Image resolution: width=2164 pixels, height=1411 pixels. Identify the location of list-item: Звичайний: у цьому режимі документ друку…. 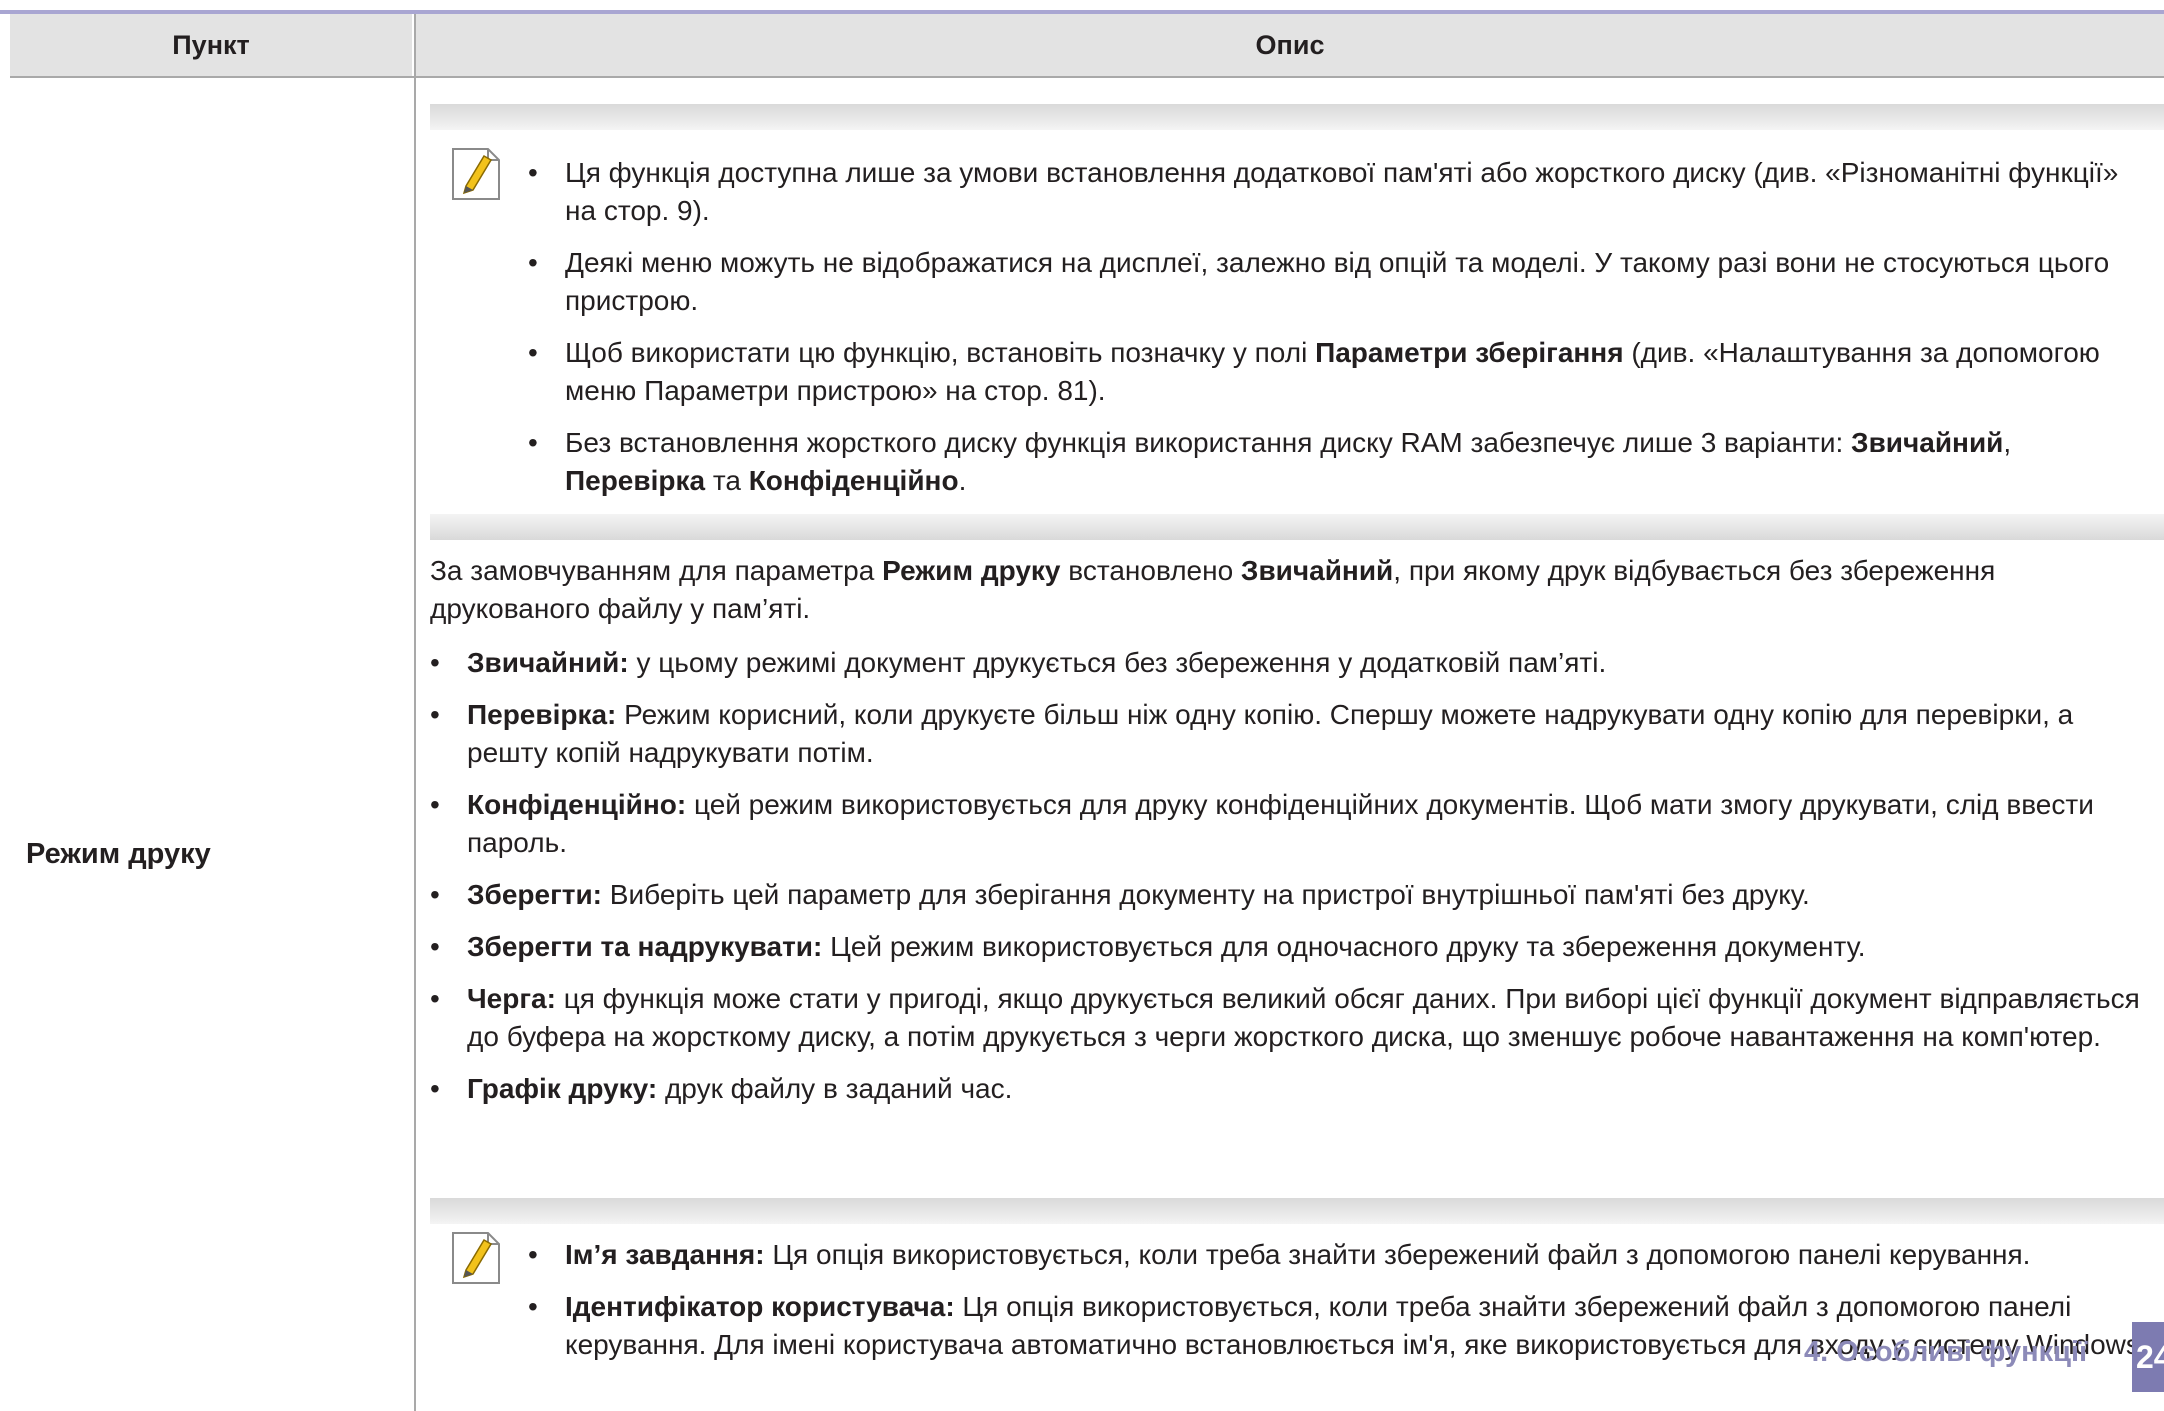
(1290, 663).